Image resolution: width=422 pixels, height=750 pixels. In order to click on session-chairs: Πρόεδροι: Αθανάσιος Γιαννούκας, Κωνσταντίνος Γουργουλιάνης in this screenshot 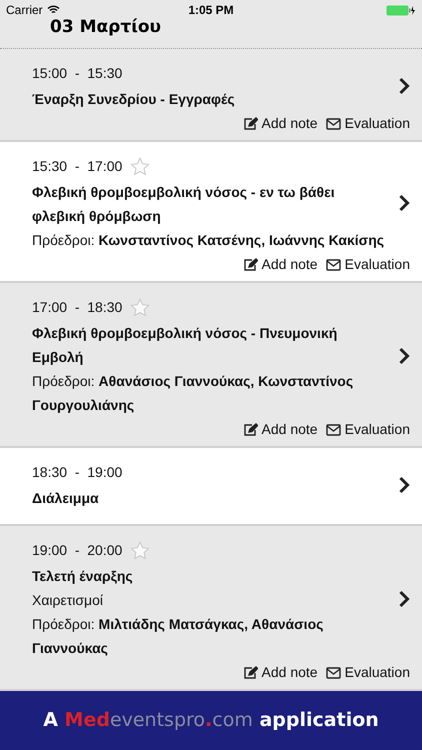, I will do `click(193, 393)`.